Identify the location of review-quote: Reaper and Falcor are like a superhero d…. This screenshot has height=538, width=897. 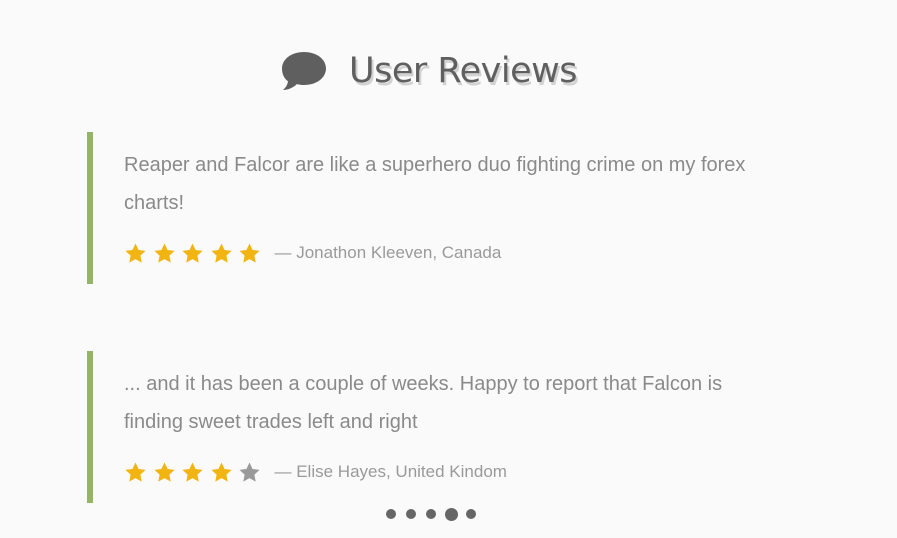
(435, 184).